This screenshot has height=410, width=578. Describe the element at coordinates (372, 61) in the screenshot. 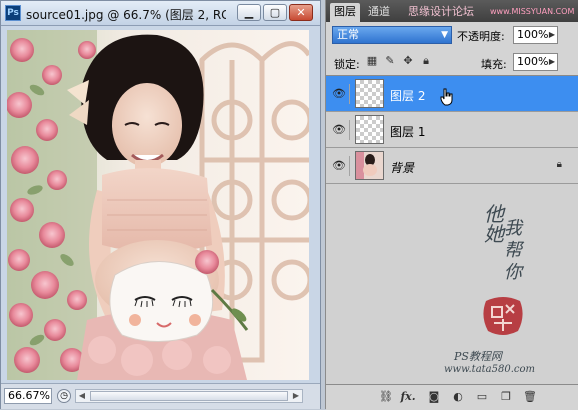

I see `lock-transparent-pixels-icon: ▦` at that location.